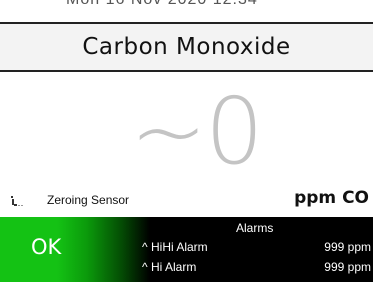 The height and width of the screenshot is (282, 373). Describe the element at coordinates (186, 11) in the screenshot. I see `top-status-strip: Mon 16 Nov 2020 12:34` at that location.